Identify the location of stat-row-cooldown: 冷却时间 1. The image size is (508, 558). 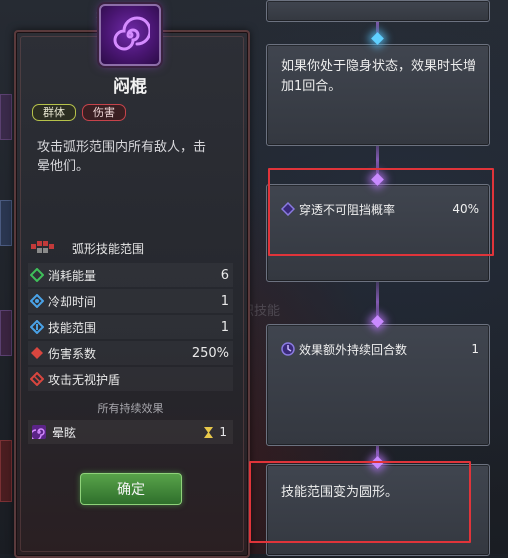
(130, 301).